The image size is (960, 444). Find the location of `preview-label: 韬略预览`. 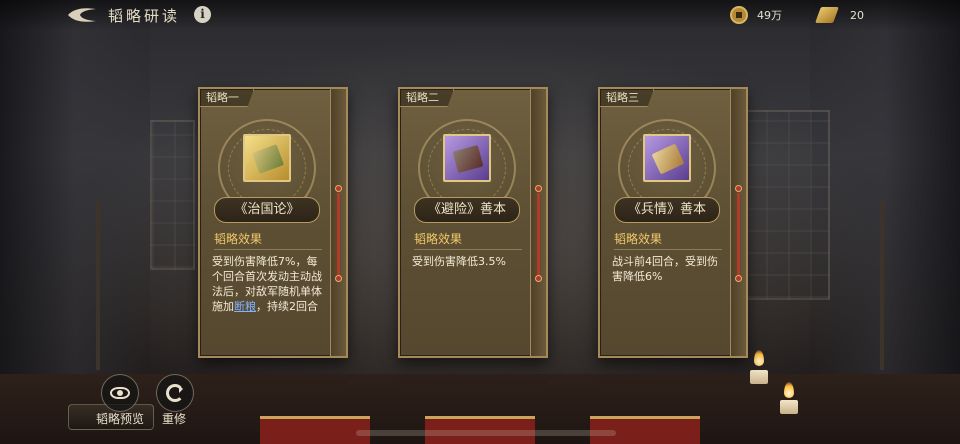

preview-label: 韬略预览 is located at coordinates (120, 418).